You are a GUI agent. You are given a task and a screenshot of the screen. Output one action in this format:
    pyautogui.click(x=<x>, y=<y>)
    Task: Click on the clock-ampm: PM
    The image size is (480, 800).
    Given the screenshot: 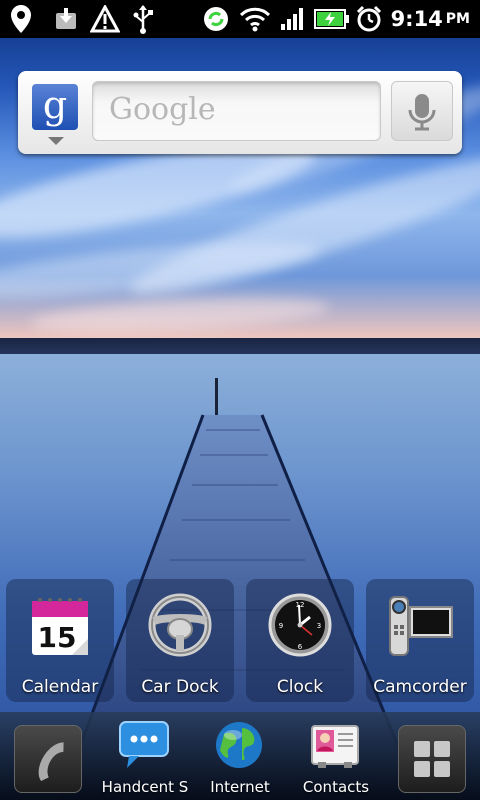 What is the action you would take?
    pyautogui.click(x=457, y=19)
    